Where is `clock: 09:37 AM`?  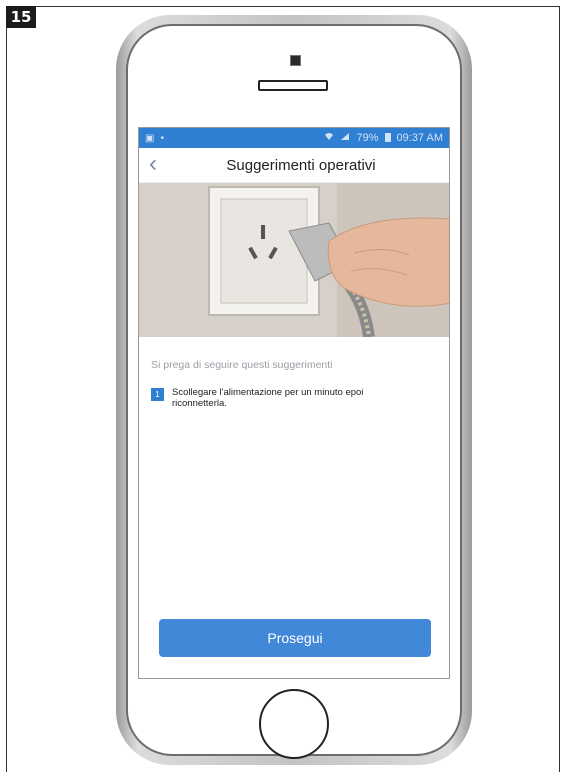
clock: 09:37 AM is located at coordinates (419, 138).